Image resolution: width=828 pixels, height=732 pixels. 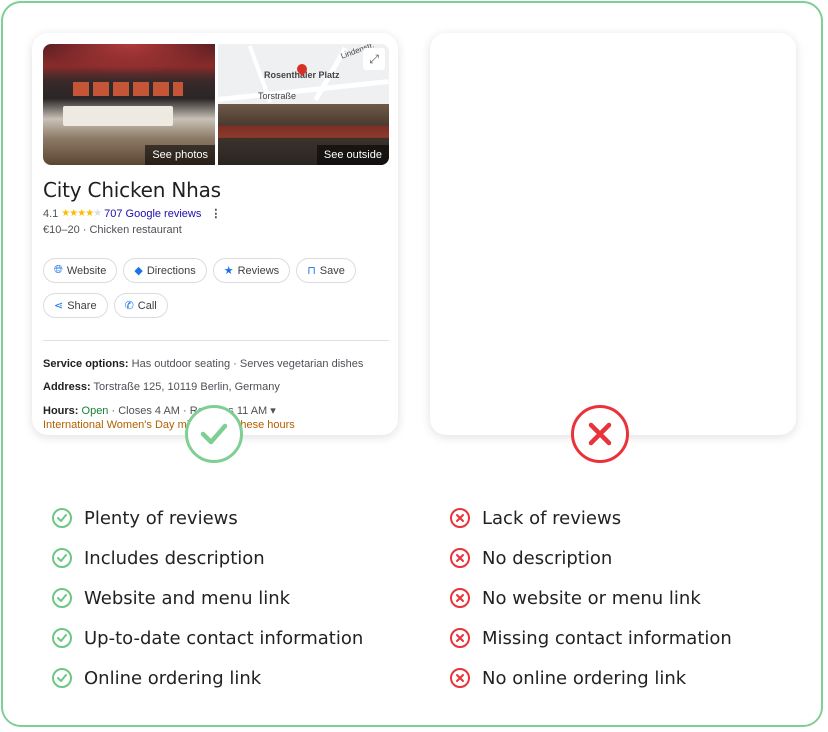 What do you see at coordinates (303, 74) in the screenshot?
I see `map-thumbnail: Rosenthaler Platz Torstraße Lindenstr. ⤢` at bounding box center [303, 74].